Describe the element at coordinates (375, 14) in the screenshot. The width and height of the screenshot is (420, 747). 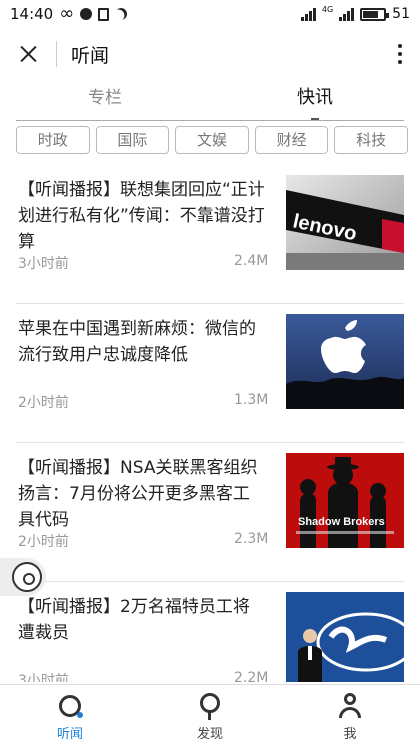
I see `battery-icon` at that location.